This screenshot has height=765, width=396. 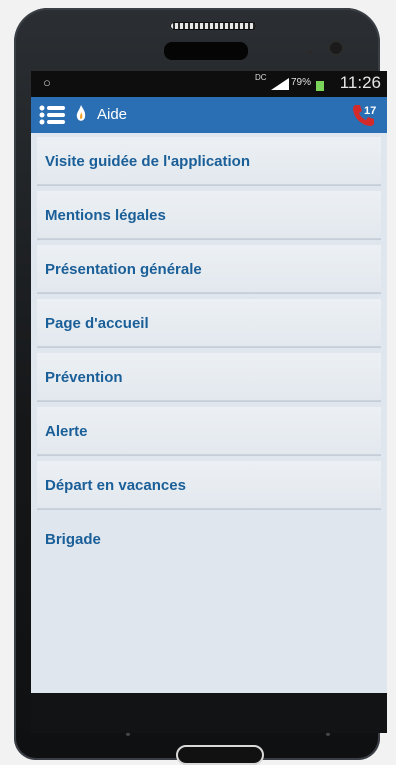 I want to click on bottom-bezel, so click(x=209, y=713).